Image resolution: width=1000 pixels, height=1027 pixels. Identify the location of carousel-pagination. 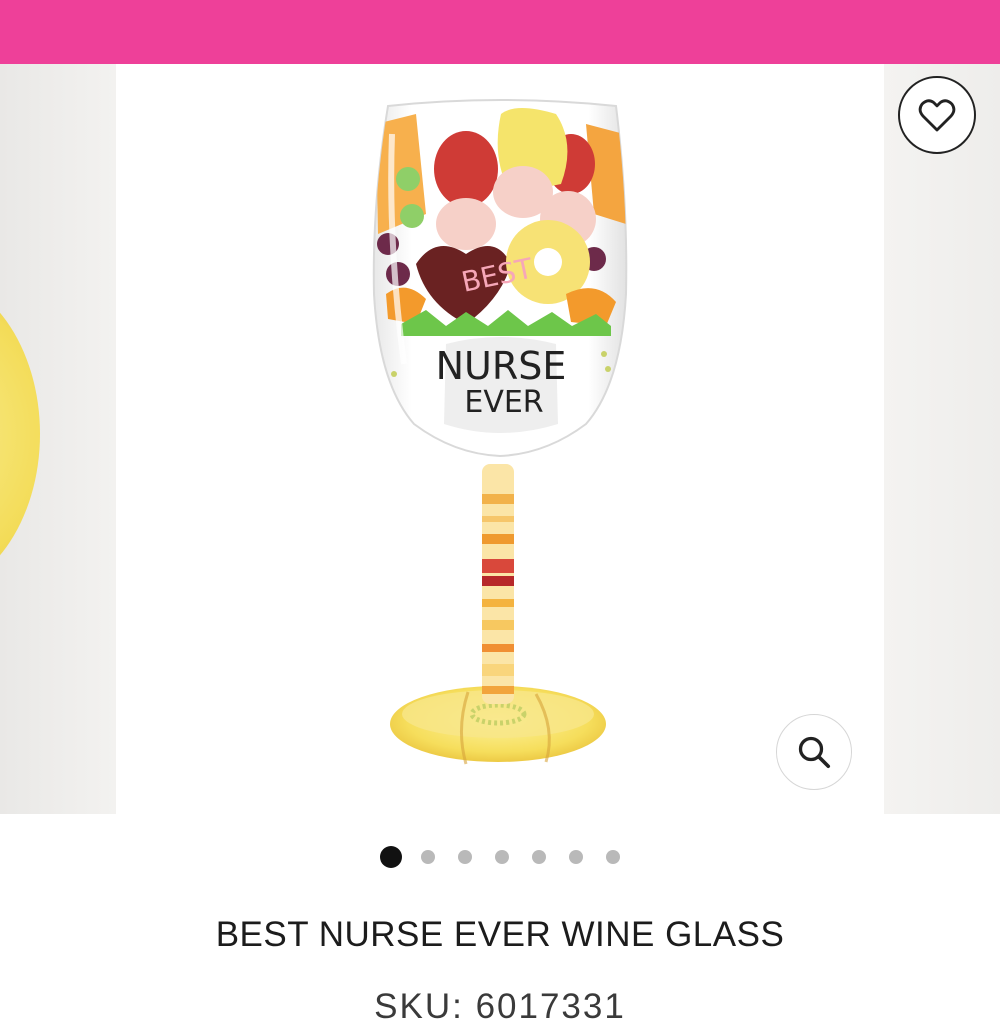
(500, 857).